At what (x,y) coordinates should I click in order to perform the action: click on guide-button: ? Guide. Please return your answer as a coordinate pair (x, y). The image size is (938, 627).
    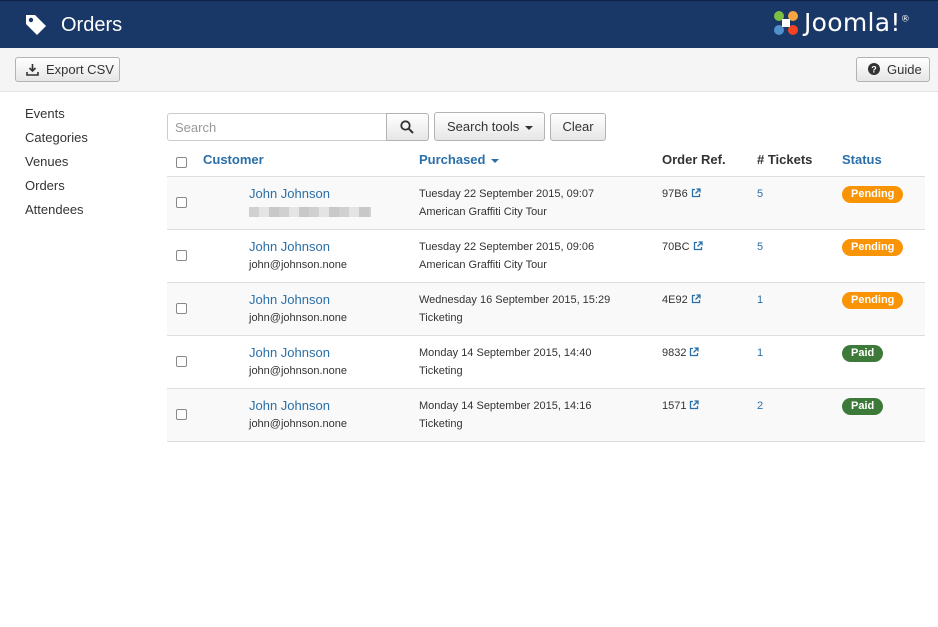
    Looking at the image, I should click on (893, 69).